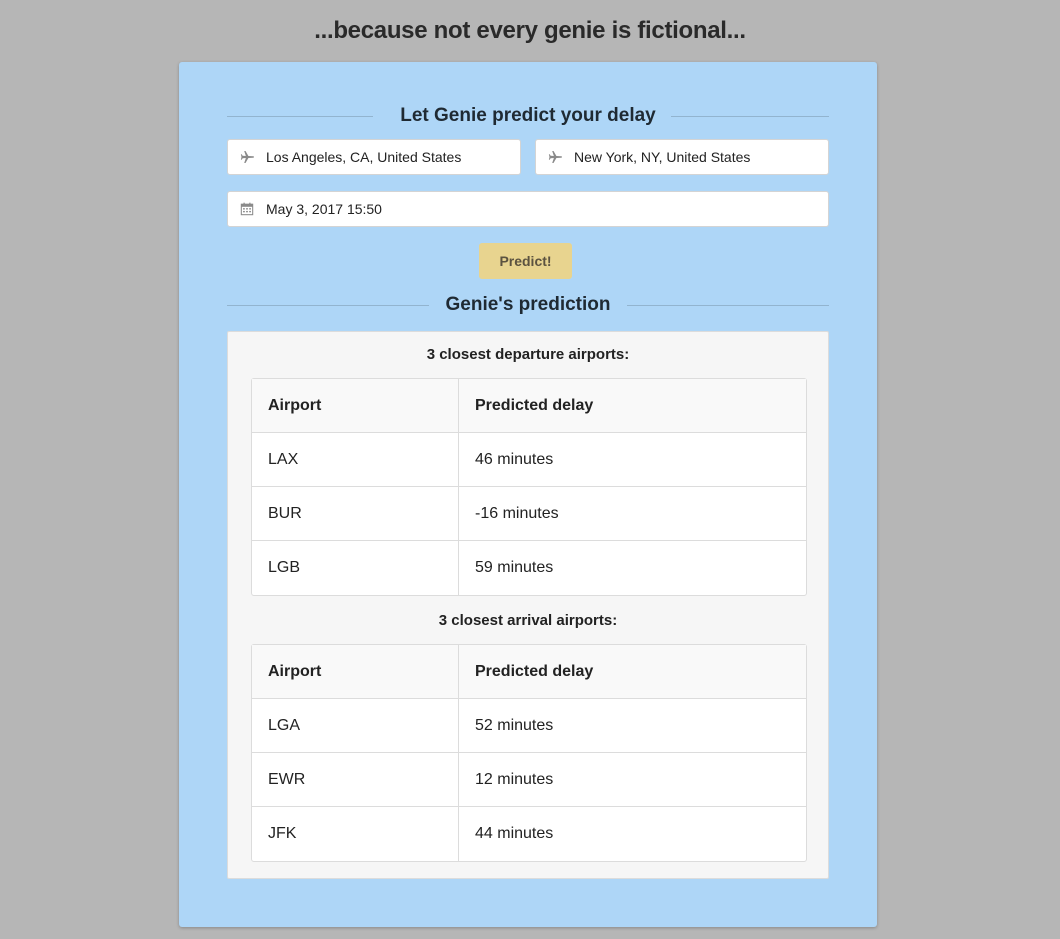 This screenshot has height=939, width=1060. Describe the element at coordinates (701, 157) in the screenshot. I see `destination-input` at that location.